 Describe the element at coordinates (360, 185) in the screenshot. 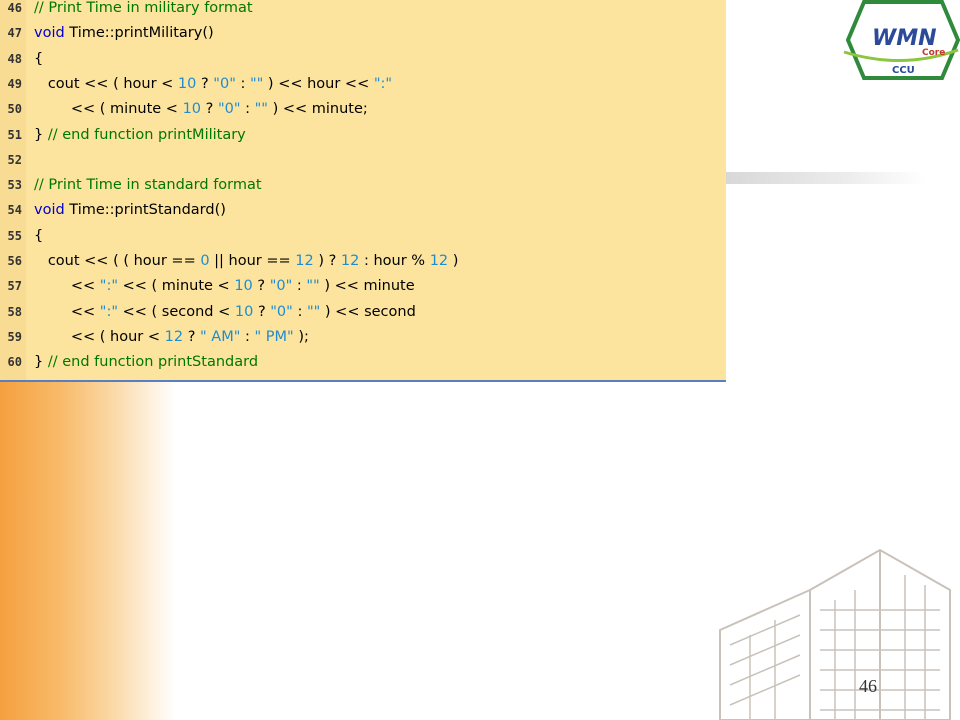

I see `code-line: 53 // Print Time in standard format` at that location.